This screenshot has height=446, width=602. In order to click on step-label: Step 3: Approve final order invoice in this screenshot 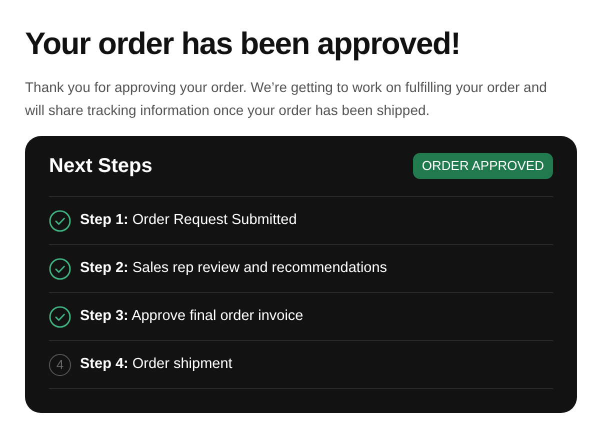, I will do `click(192, 316)`.